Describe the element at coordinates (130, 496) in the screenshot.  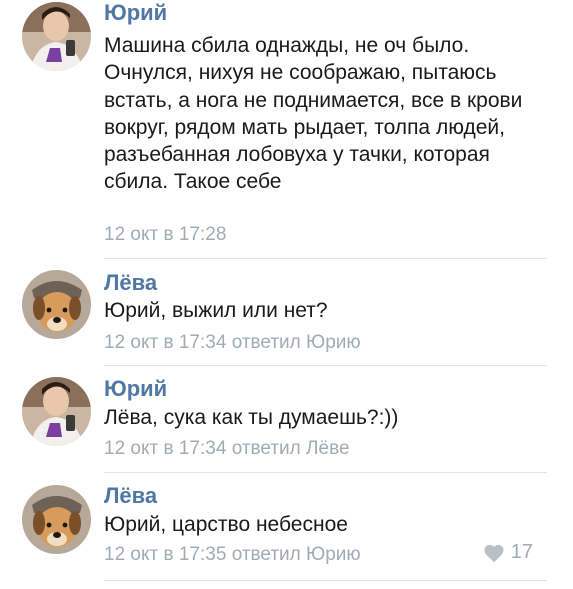
I see `comment-author: Лёва` at that location.